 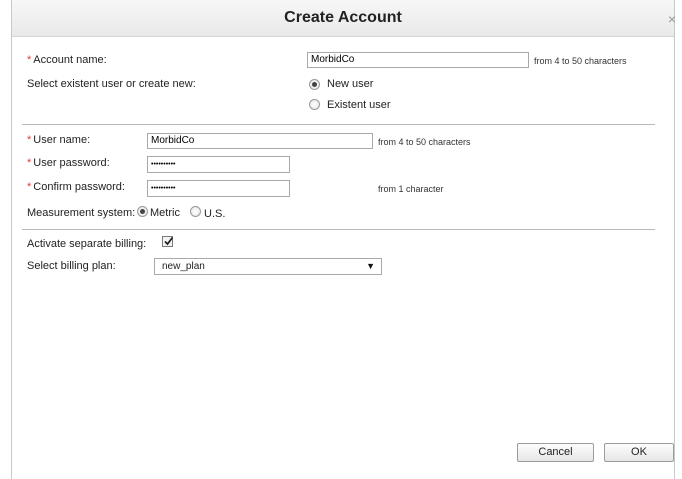 I want to click on metric-label: Metric, so click(x=165, y=213).